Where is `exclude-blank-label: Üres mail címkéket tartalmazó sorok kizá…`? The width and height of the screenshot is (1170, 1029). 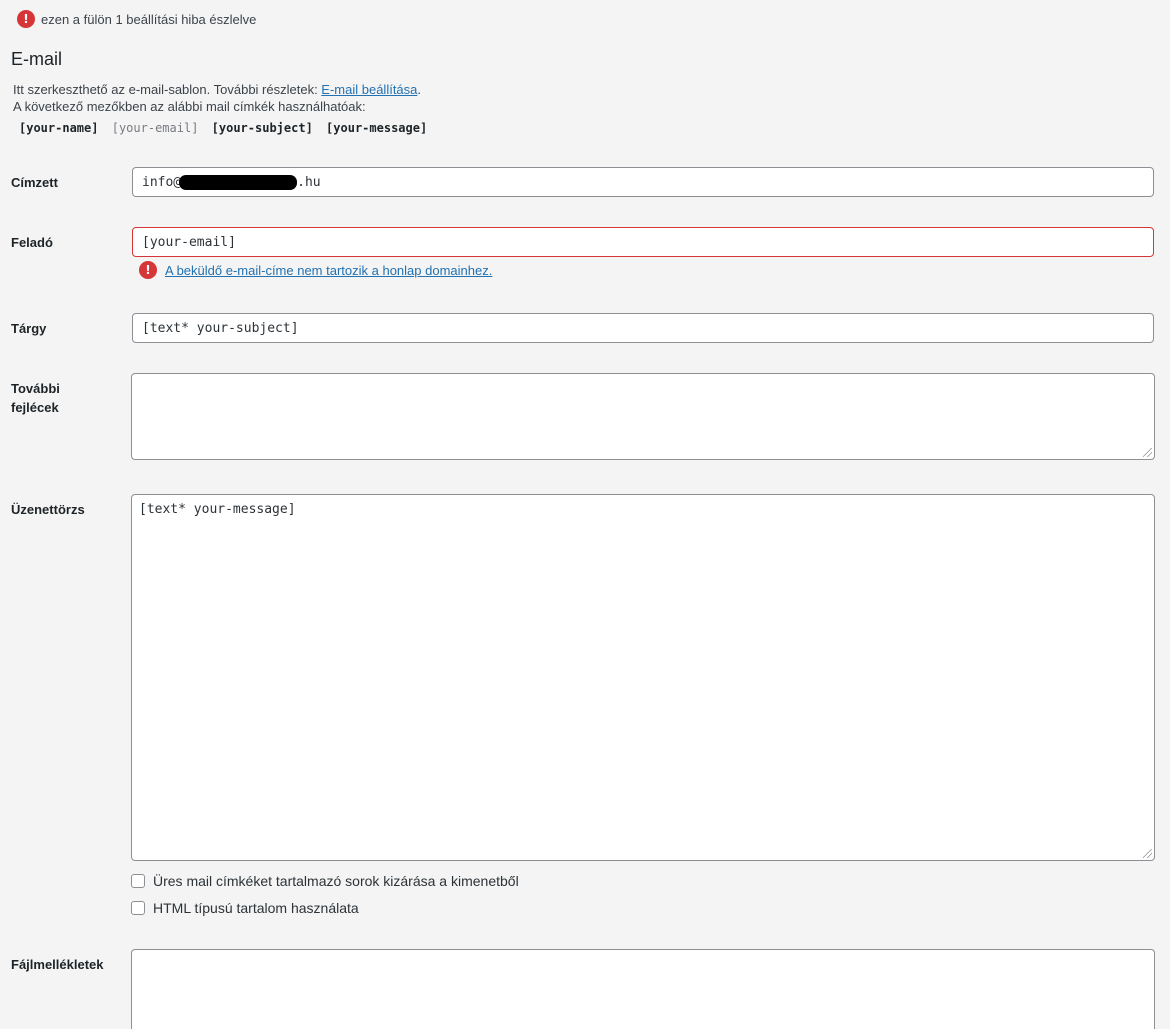 exclude-blank-label: Üres mail címkéket tartalmazó sorok kizá… is located at coordinates (336, 881).